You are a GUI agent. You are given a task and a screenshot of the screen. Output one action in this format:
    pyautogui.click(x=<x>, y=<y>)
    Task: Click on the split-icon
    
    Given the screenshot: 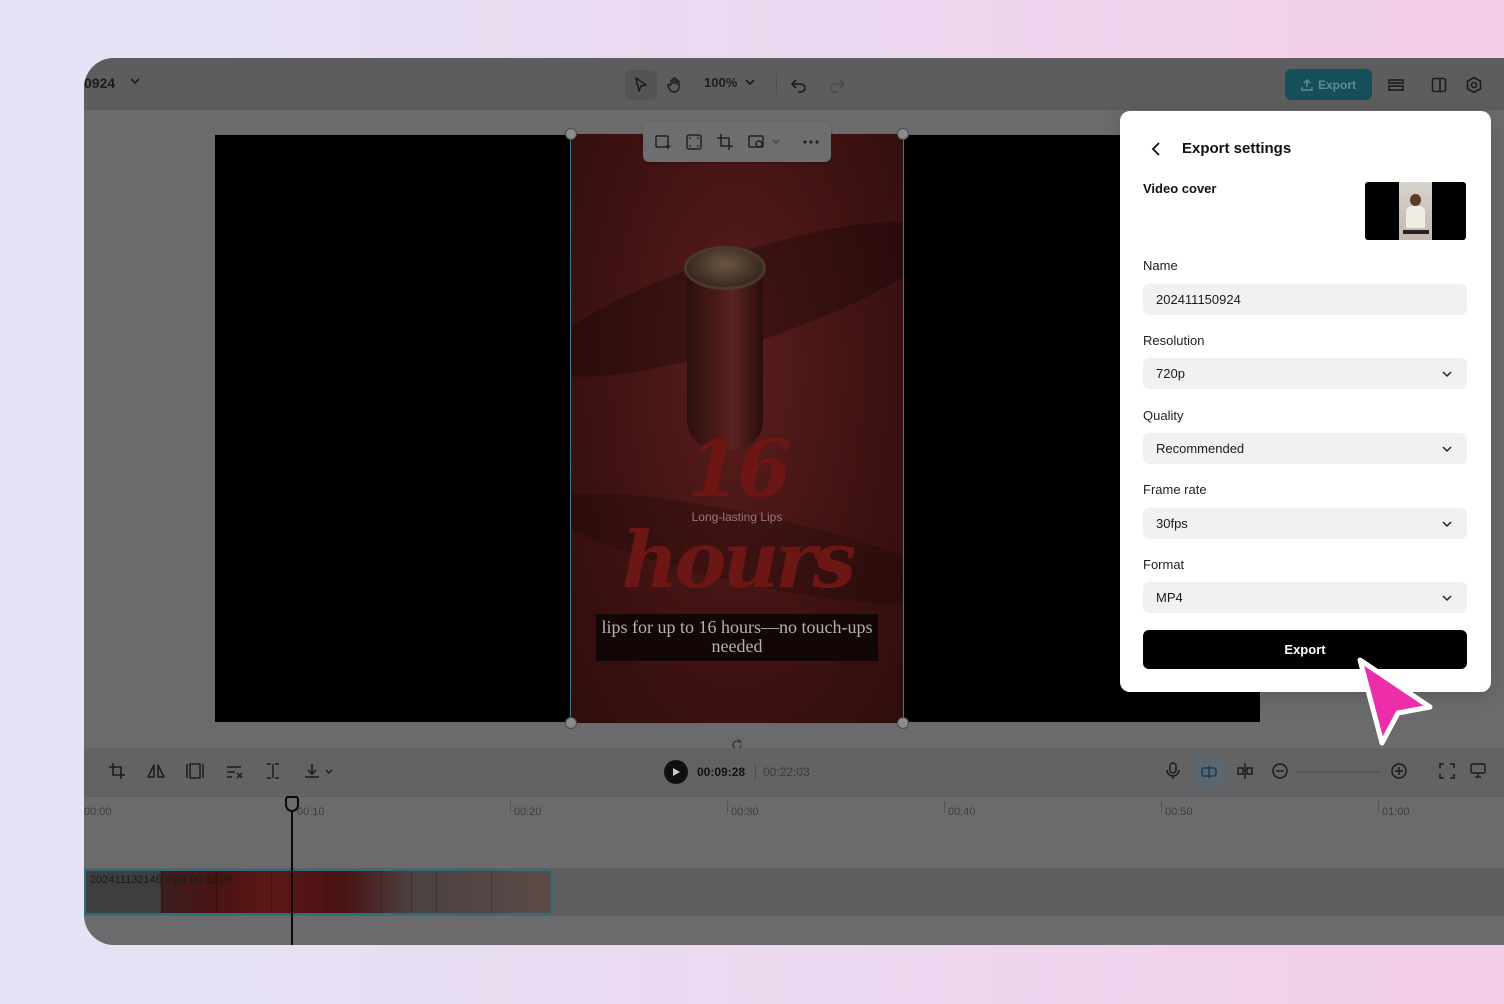 What is the action you would take?
    pyautogui.click(x=195, y=771)
    